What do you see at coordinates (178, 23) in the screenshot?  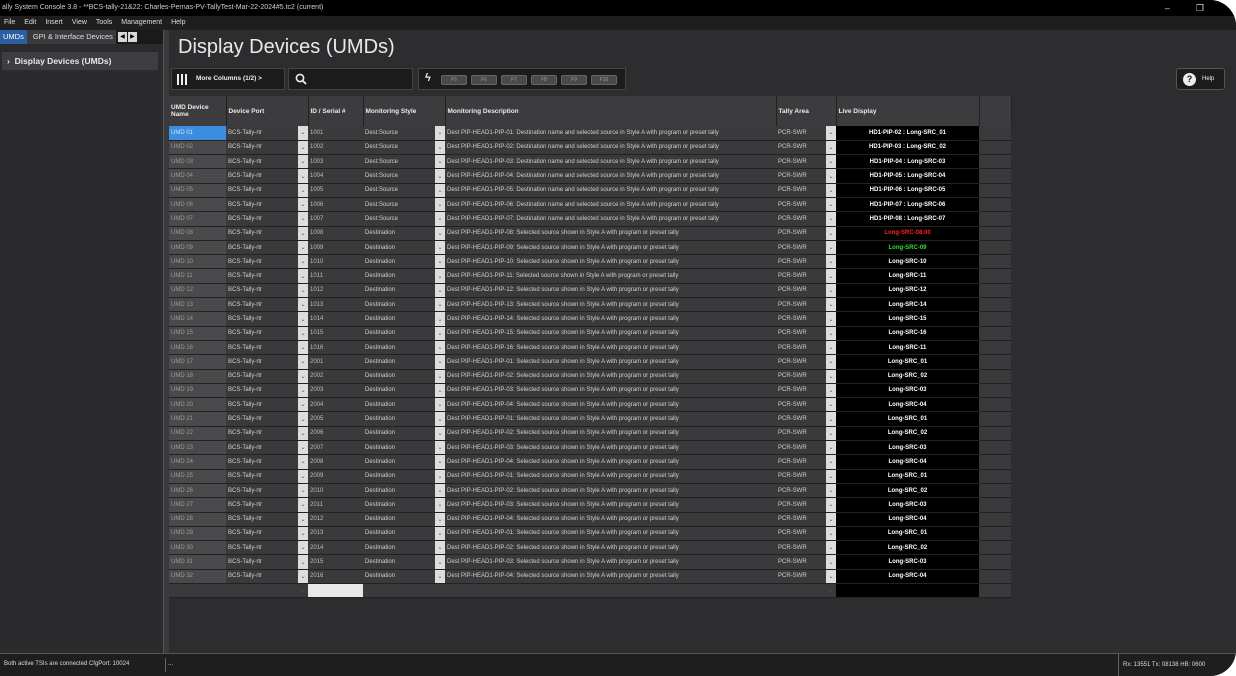 I see `menu-help: Help` at bounding box center [178, 23].